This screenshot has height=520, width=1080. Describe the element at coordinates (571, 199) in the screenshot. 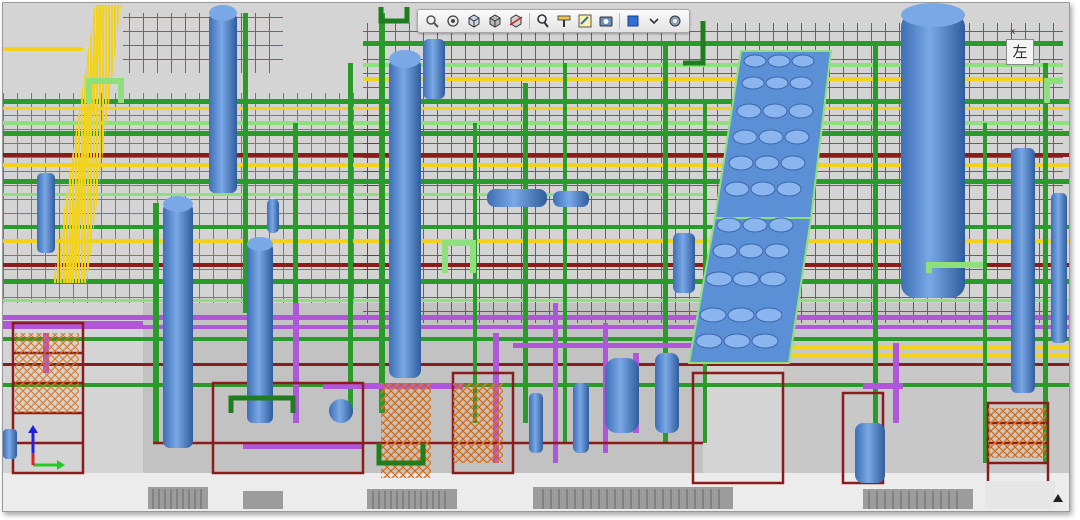

I see `exchanger-e102` at that location.